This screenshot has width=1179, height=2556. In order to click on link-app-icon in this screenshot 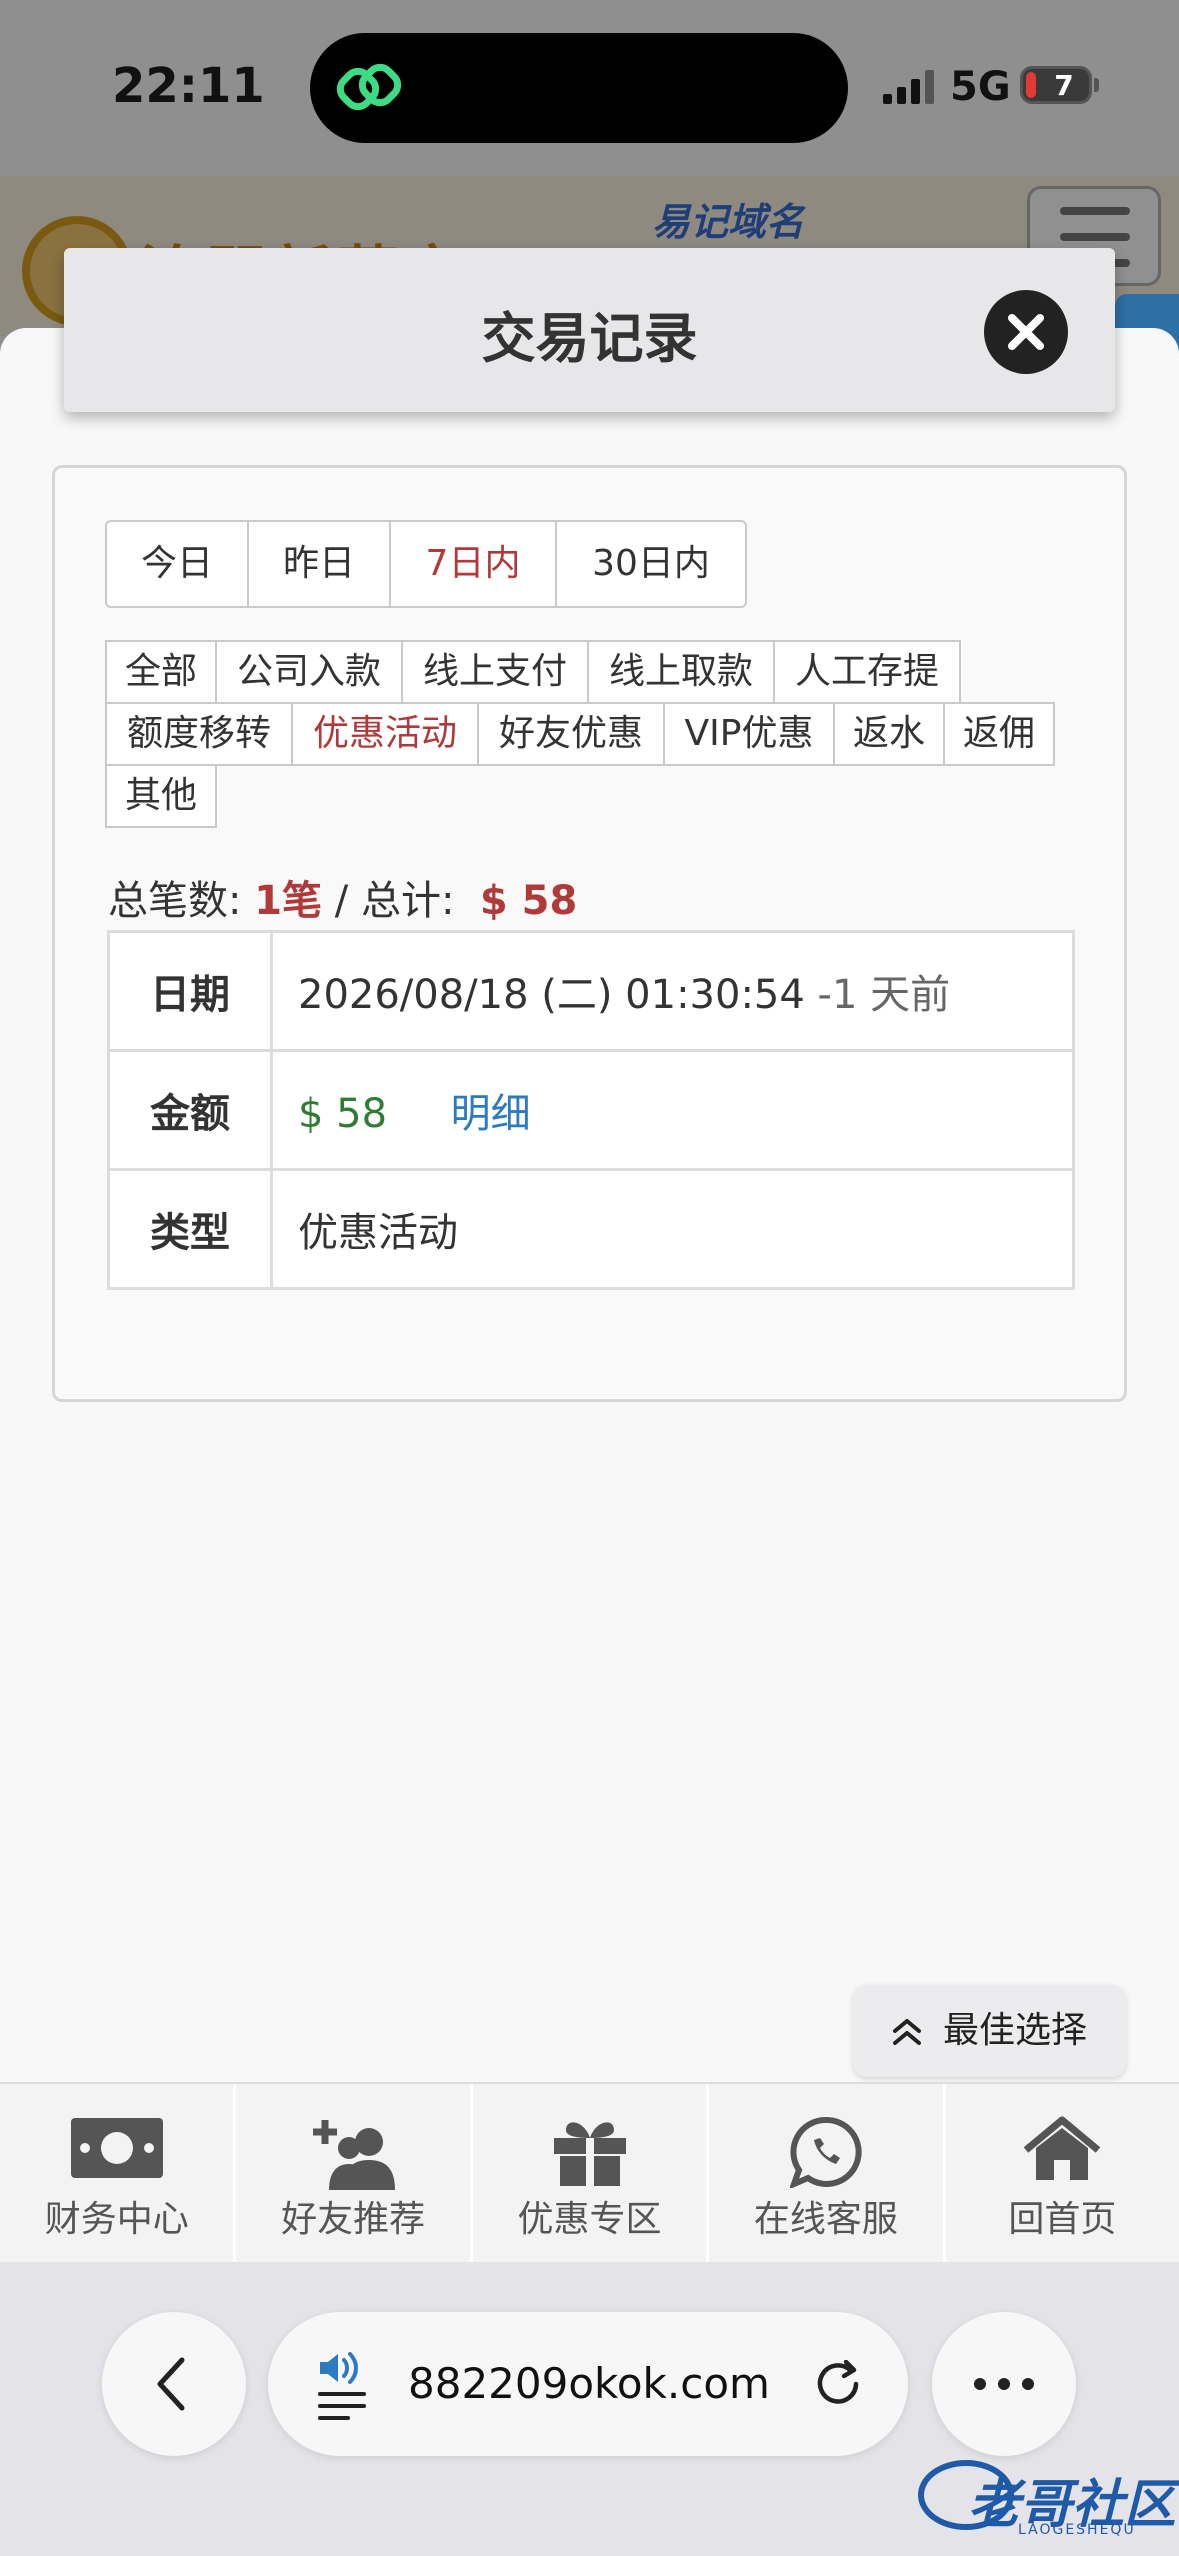, I will do `click(369, 87)`.